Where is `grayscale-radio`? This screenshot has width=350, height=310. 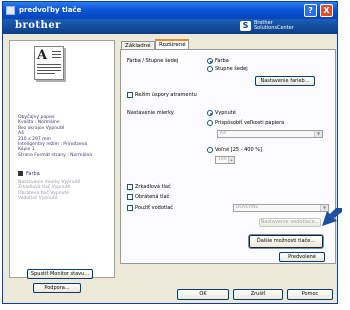
grayscale-radio is located at coordinates (210, 69).